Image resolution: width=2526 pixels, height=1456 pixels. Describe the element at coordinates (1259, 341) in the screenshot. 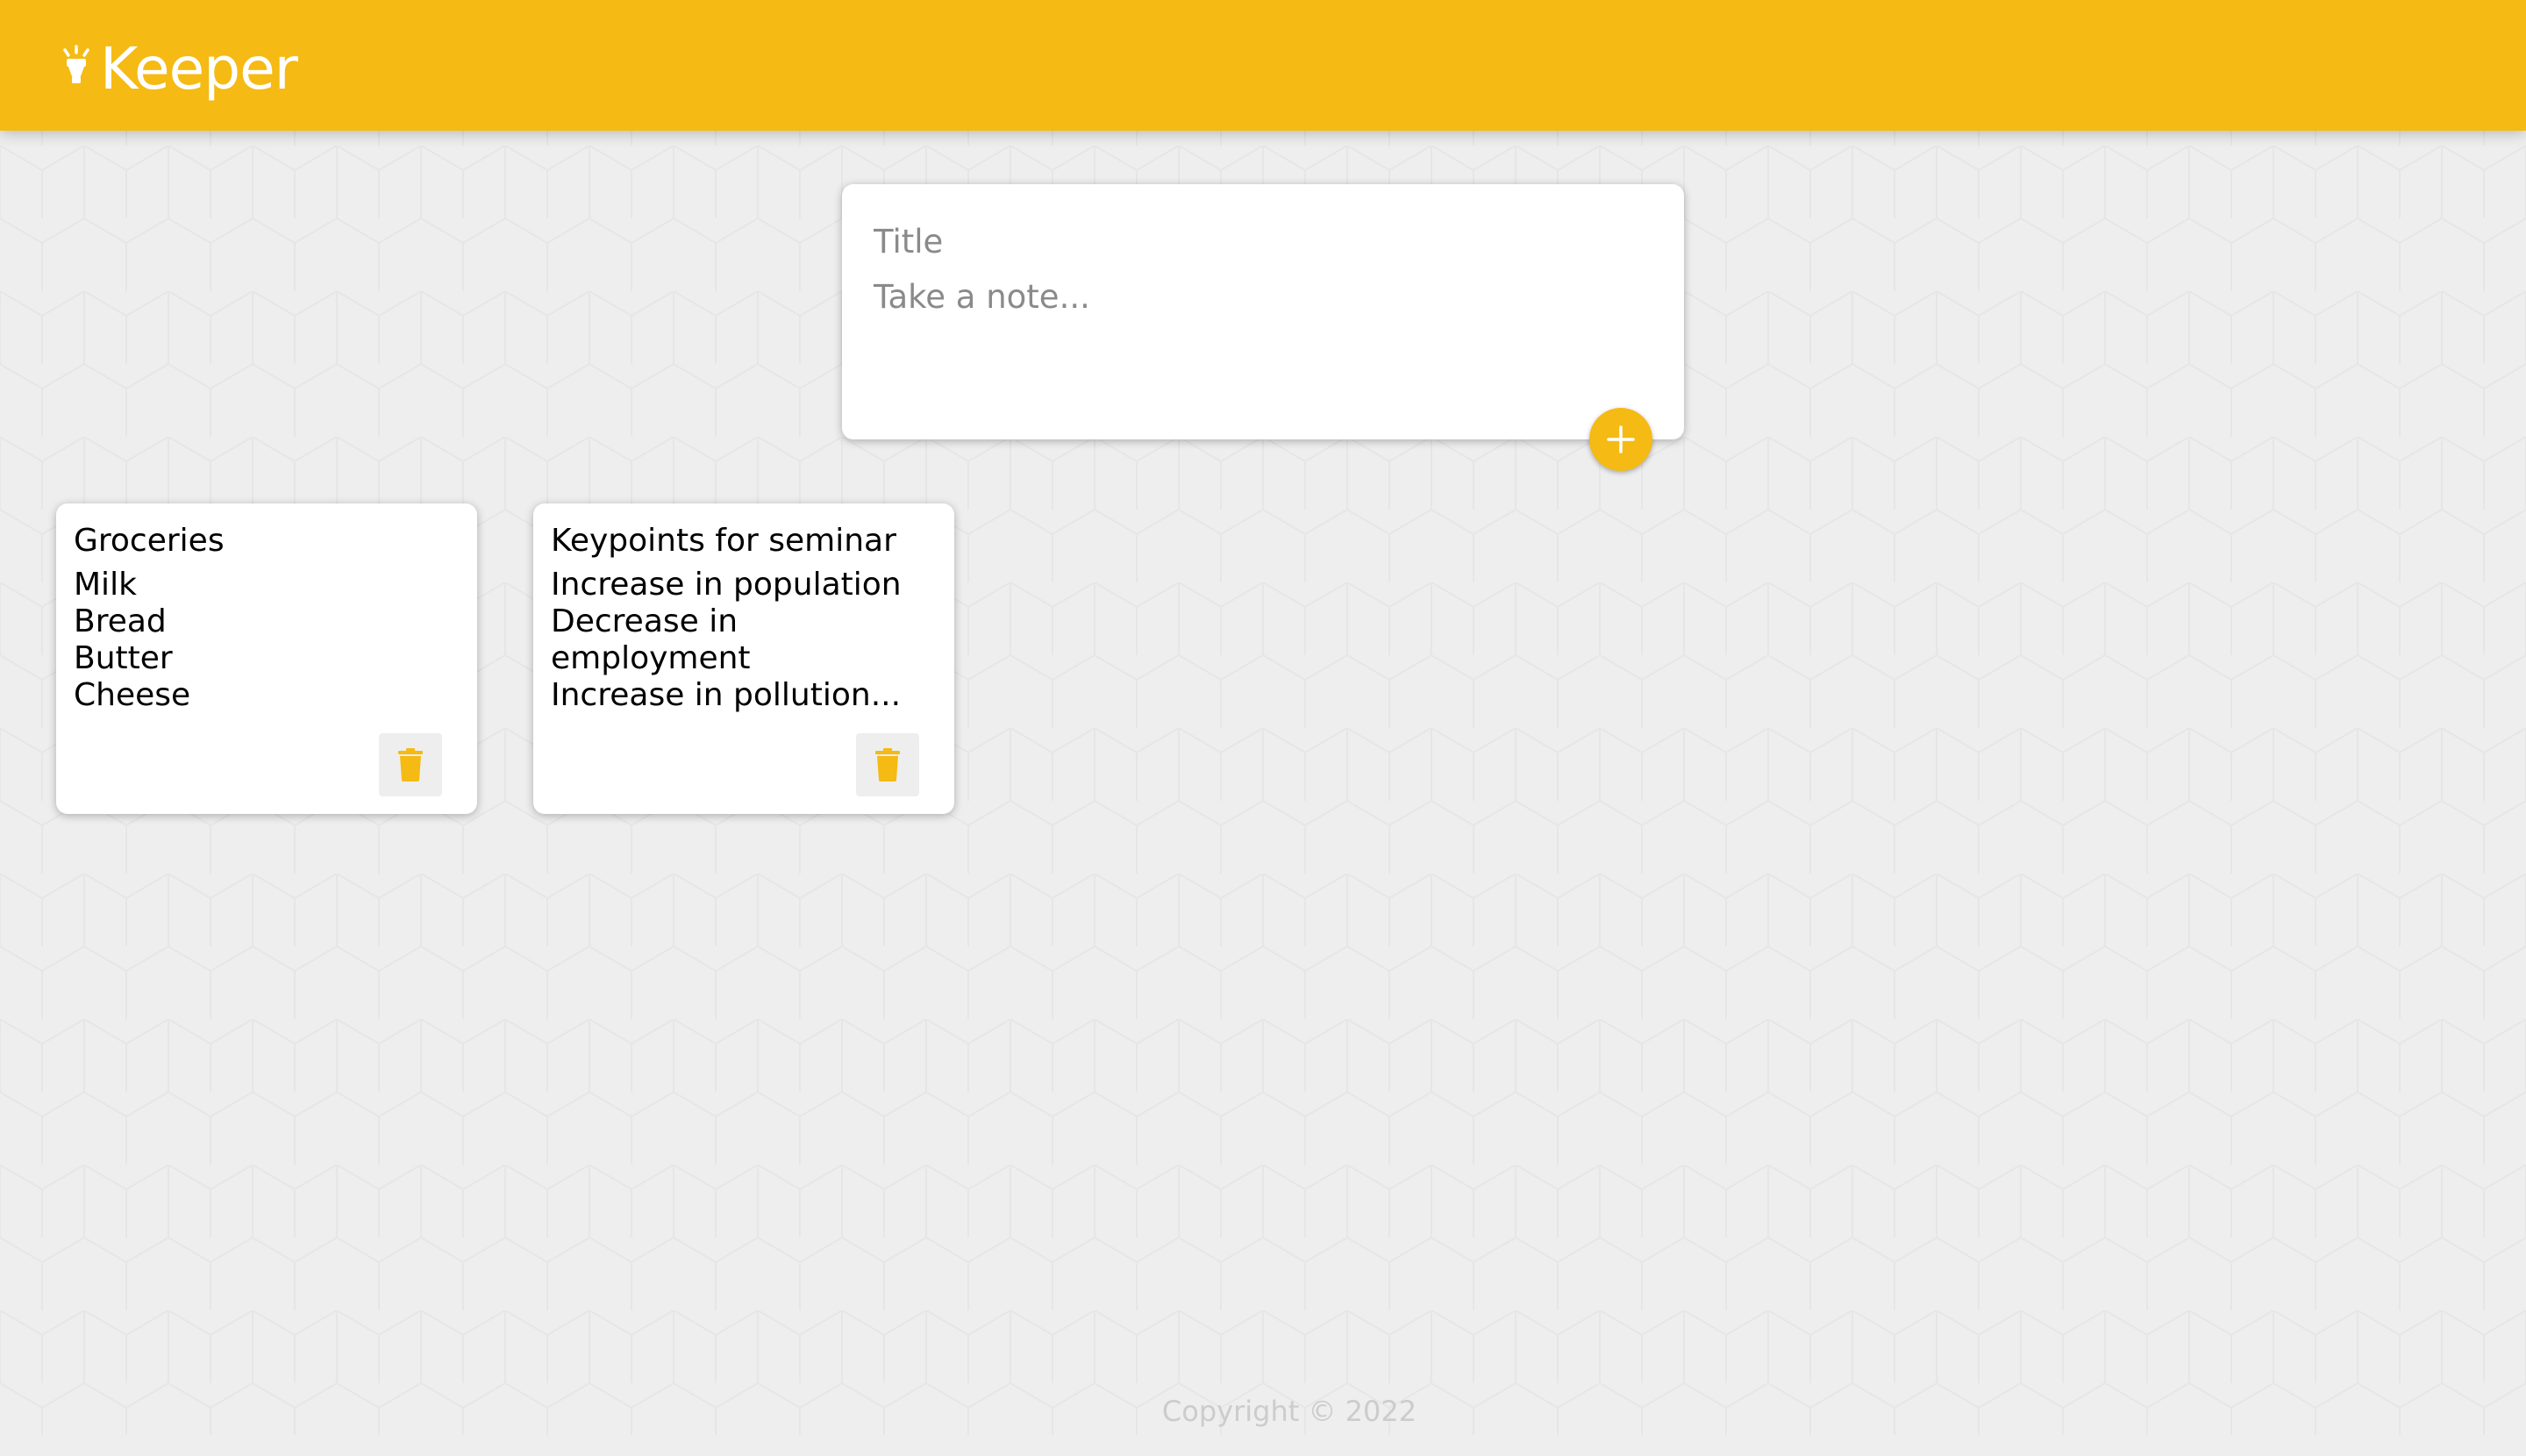

I see `note-content-input` at that location.